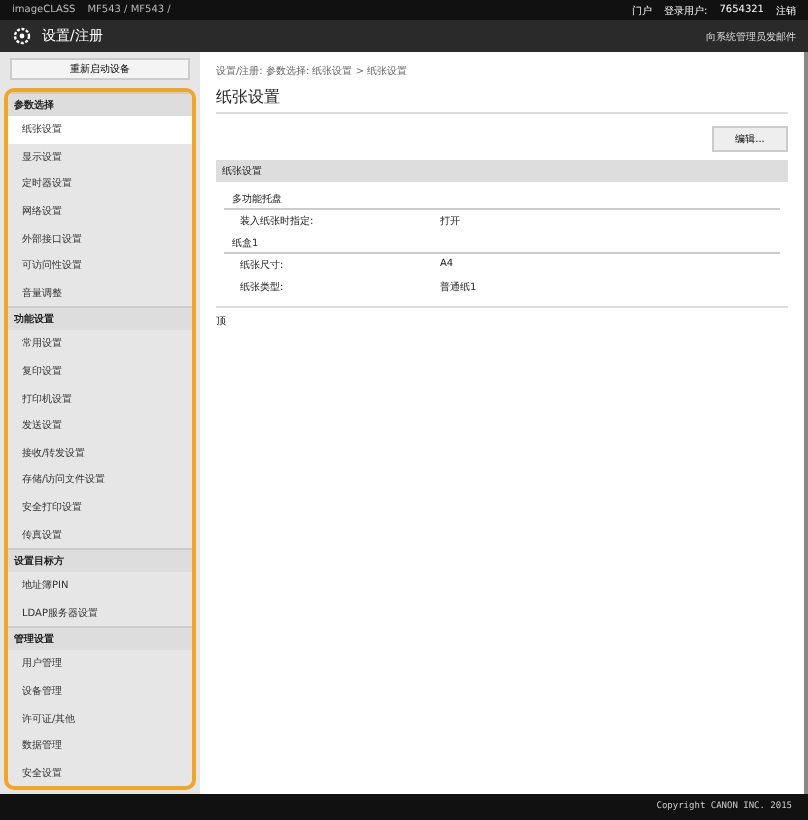  Describe the element at coordinates (22, 36) in the screenshot. I see `settings-icon` at that location.